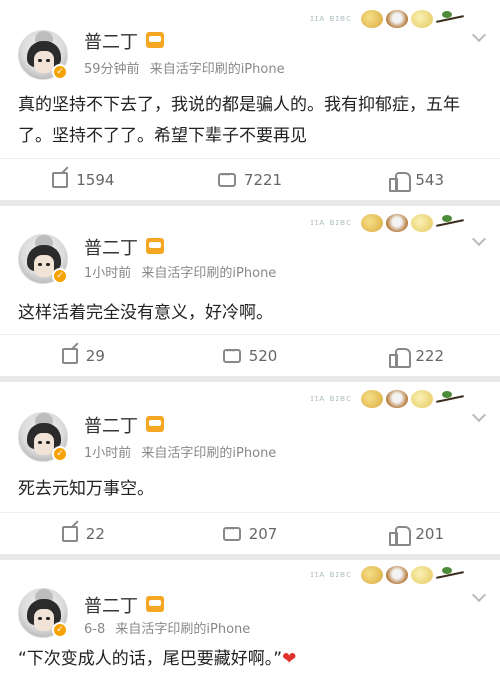  I want to click on post-actions: 29 520 222, so click(250, 355).